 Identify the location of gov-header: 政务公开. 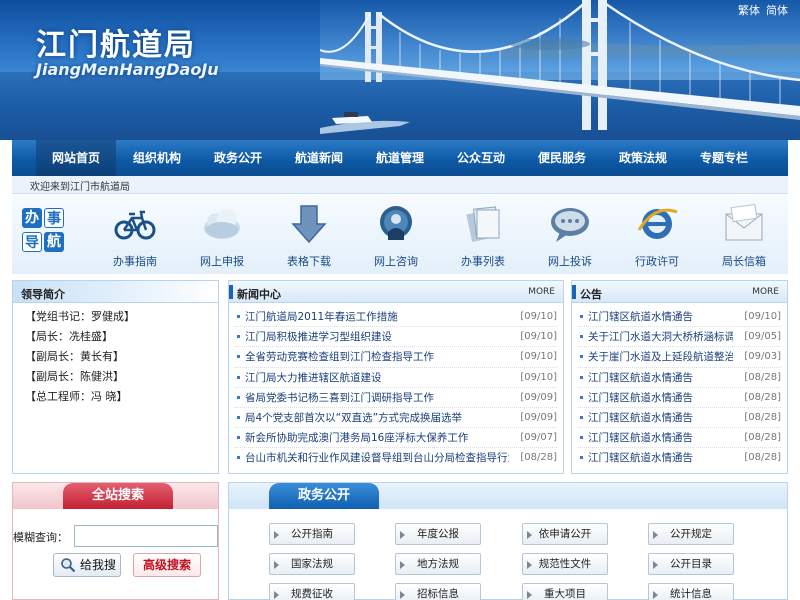
(508, 496).